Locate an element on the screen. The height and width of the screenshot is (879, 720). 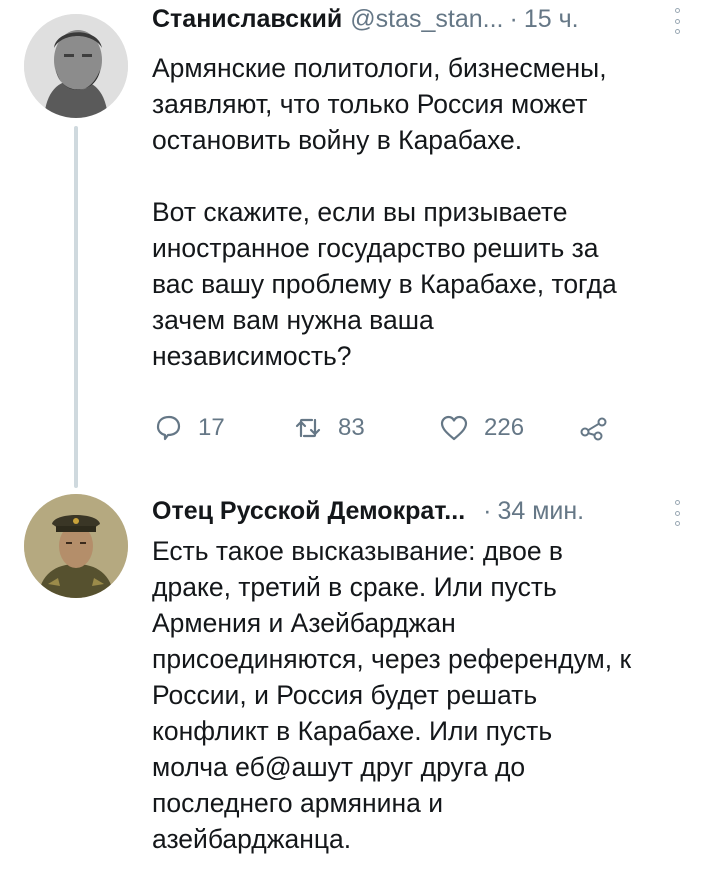
display-name: Станиславский is located at coordinates (247, 19).